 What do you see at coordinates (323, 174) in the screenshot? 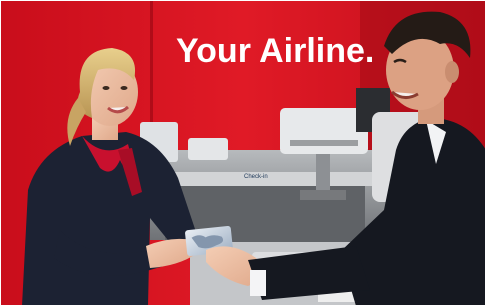
I see `kiosk-center-stand` at bounding box center [323, 174].